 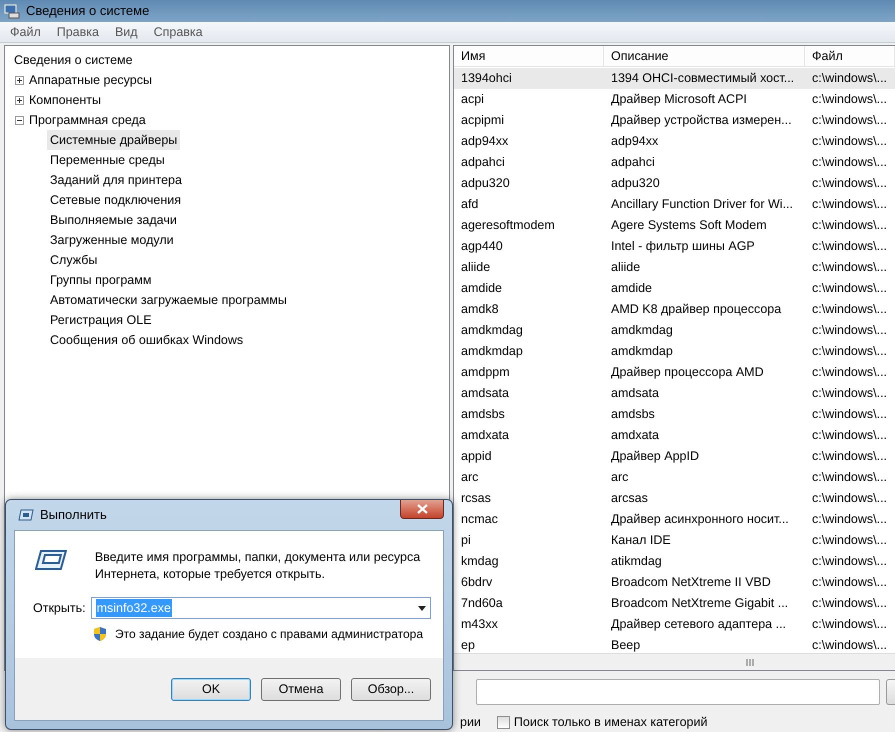 What do you see at coordinates (683, 247) in the screenshot?
I see `table-cell-text: Intel - фильтр шины AGP` at bounding box center [683, 247].